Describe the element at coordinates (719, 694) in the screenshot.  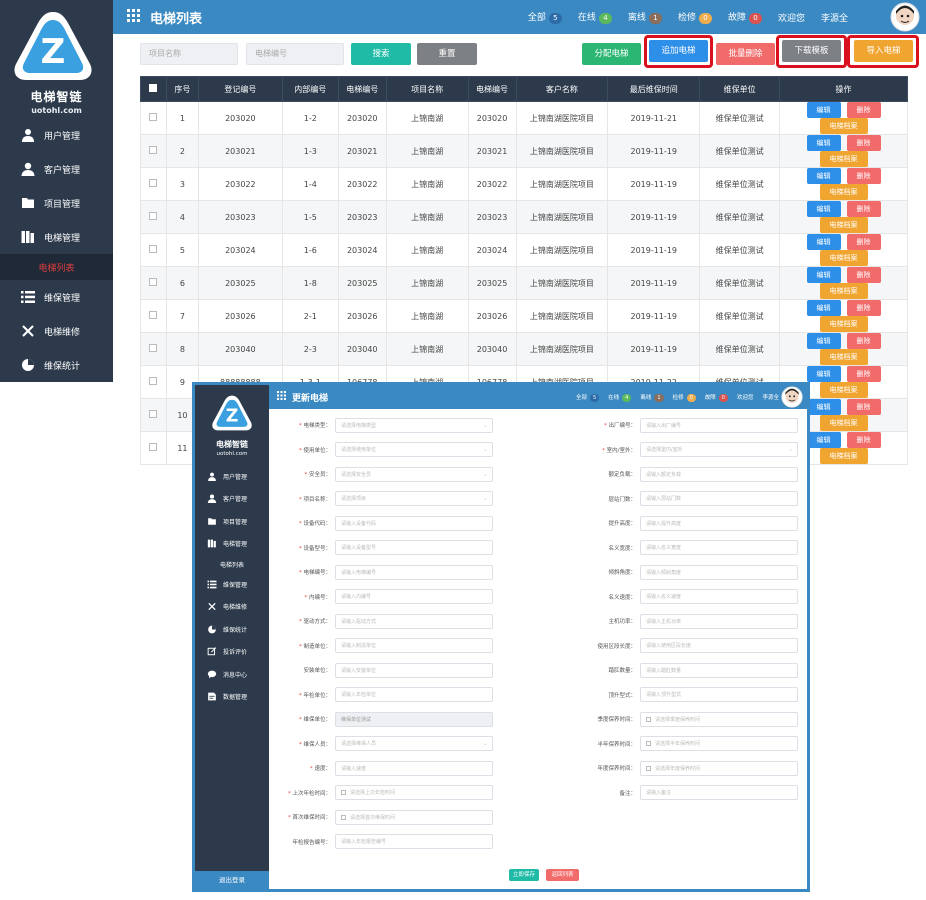
I see `text-field: 请输入顶升型式` at that location.